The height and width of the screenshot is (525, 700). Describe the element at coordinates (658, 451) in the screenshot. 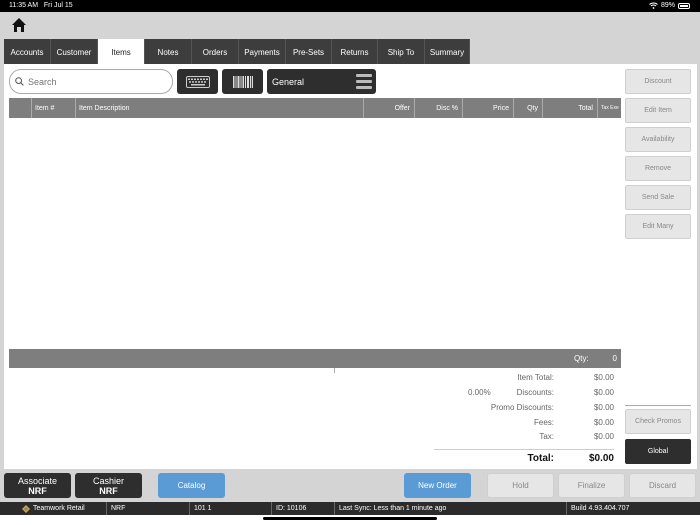

I see `global-button: Global` at that location.